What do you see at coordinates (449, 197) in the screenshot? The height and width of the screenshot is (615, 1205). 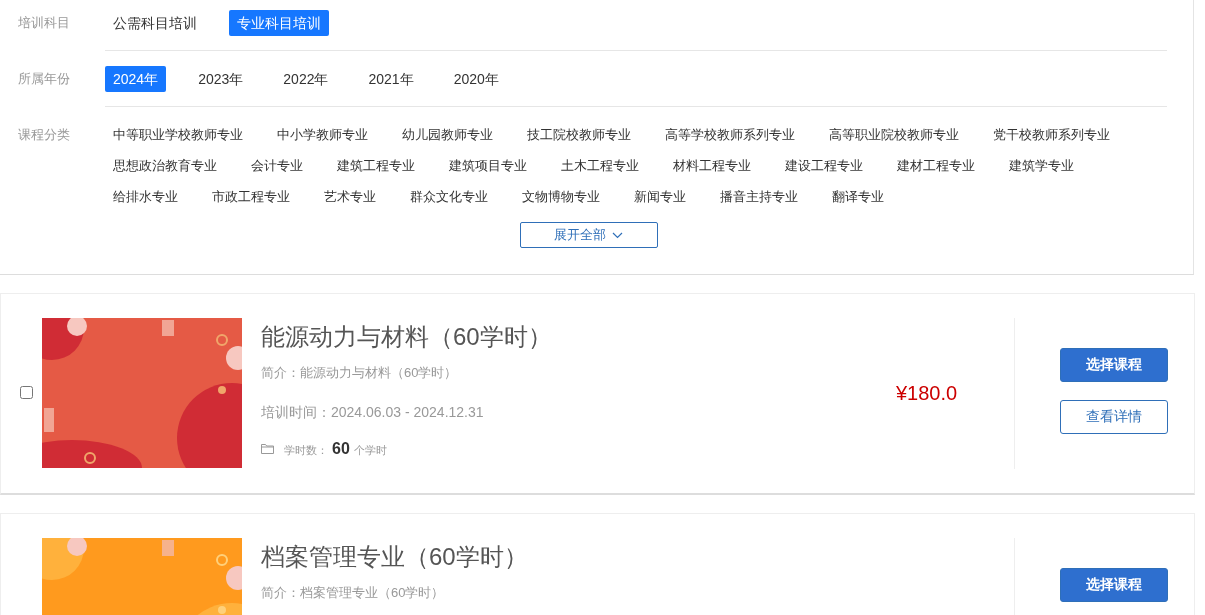 I see `category-link: 群众文化专业` at bounding box center [449, 197].